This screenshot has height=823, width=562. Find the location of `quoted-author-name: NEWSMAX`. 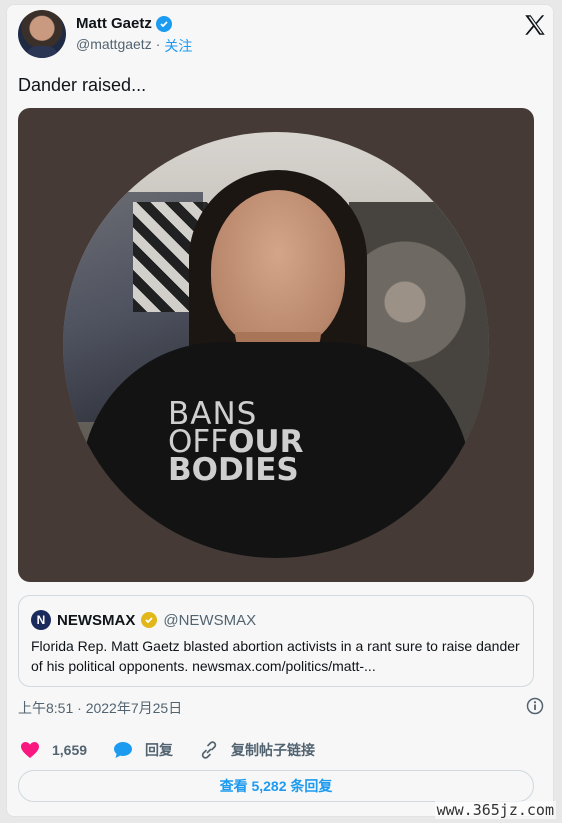

quoted-author-name: NEWSMAX is located at coordinates (96, 620).